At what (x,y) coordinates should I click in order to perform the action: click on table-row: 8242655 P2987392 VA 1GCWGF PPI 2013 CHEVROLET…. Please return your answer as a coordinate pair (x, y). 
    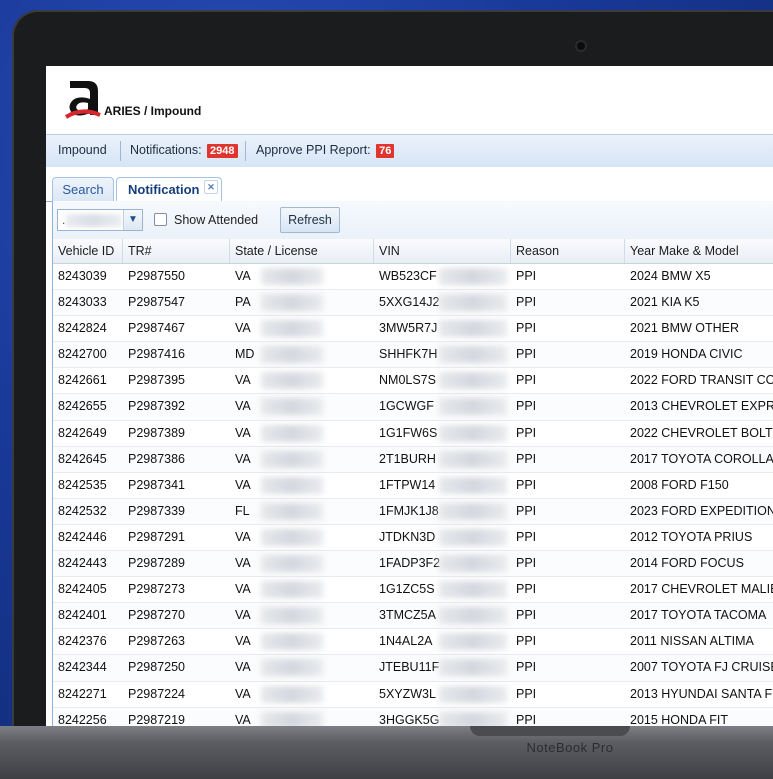
    Looking at the image, I should click on (413, 407).